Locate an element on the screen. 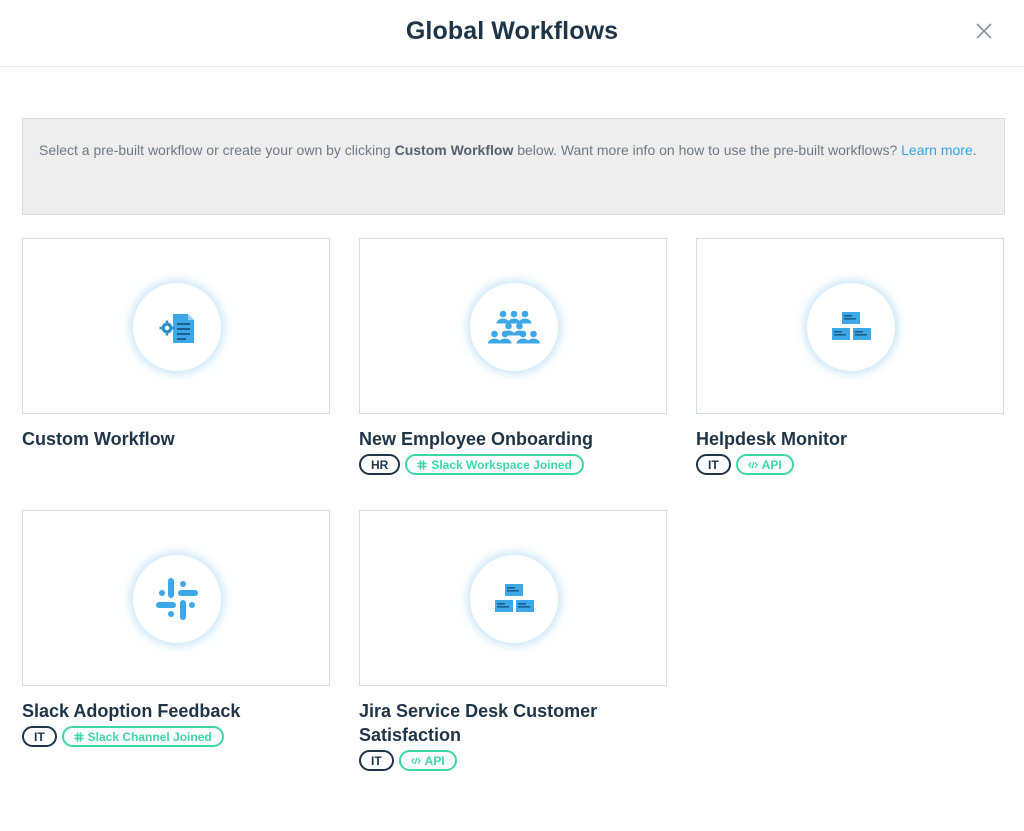 Image resolution: width=1024 pixels, height=831 pixels. card-title: Custom Workflow is located at coordinates (98, 439).